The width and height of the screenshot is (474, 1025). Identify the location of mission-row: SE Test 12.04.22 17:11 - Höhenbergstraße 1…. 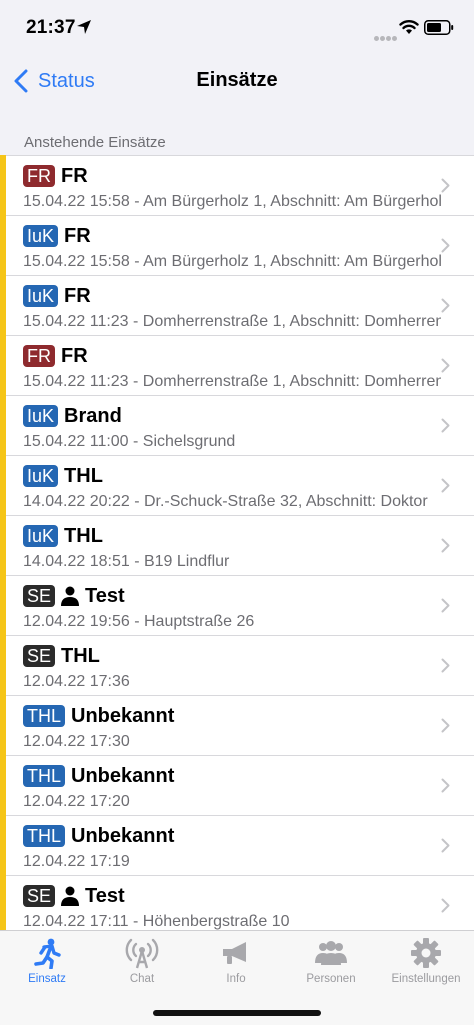
(237, 902).